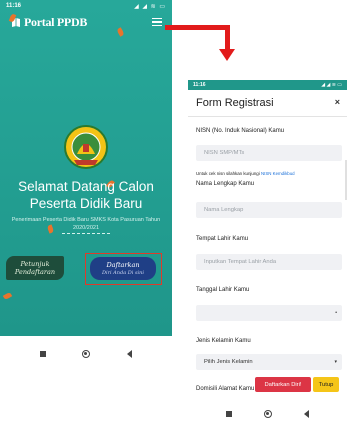 The image size is (347, 430). I want to click on petunjuk-pendaftaran-button: Petunjuk Pendaftaran, so click(35, 268).